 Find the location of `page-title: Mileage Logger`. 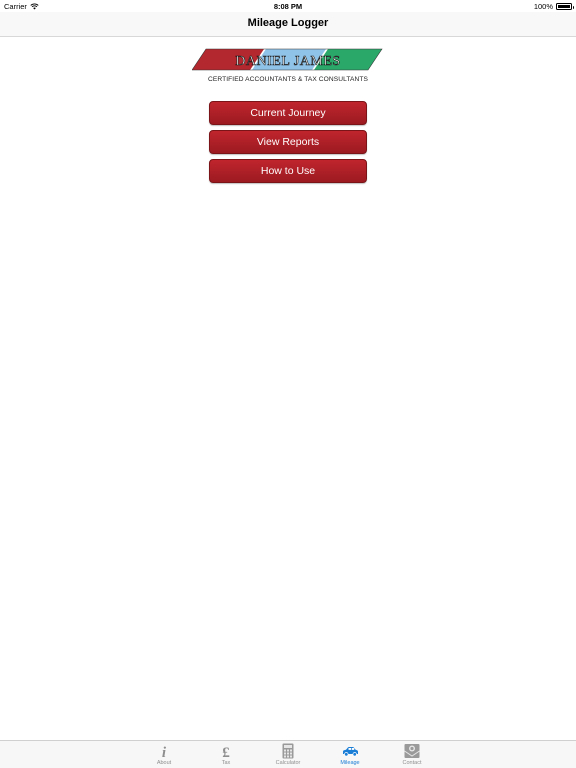

page-title: Mileage Logger is located at coordinates (288, 23).